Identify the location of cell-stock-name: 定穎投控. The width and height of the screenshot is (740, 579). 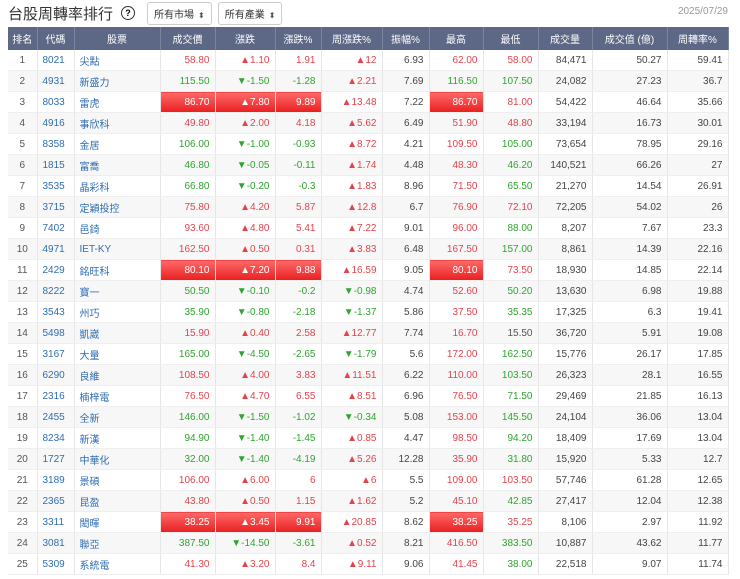
(117, 207).